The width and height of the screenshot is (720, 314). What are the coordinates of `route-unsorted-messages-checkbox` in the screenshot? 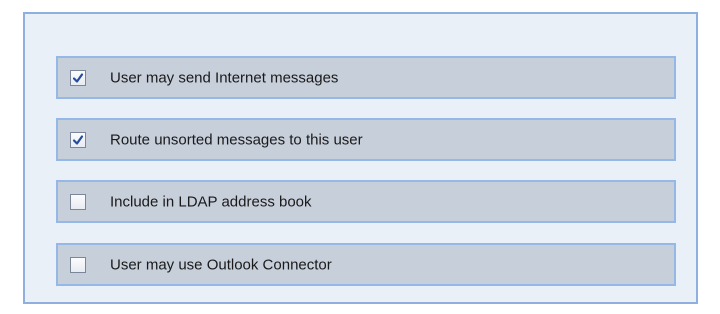 It's located at (78, 139).